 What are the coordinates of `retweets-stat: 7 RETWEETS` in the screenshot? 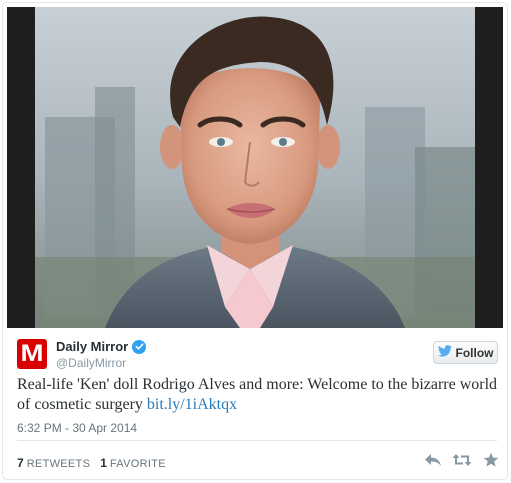 It's located at (53, 463).